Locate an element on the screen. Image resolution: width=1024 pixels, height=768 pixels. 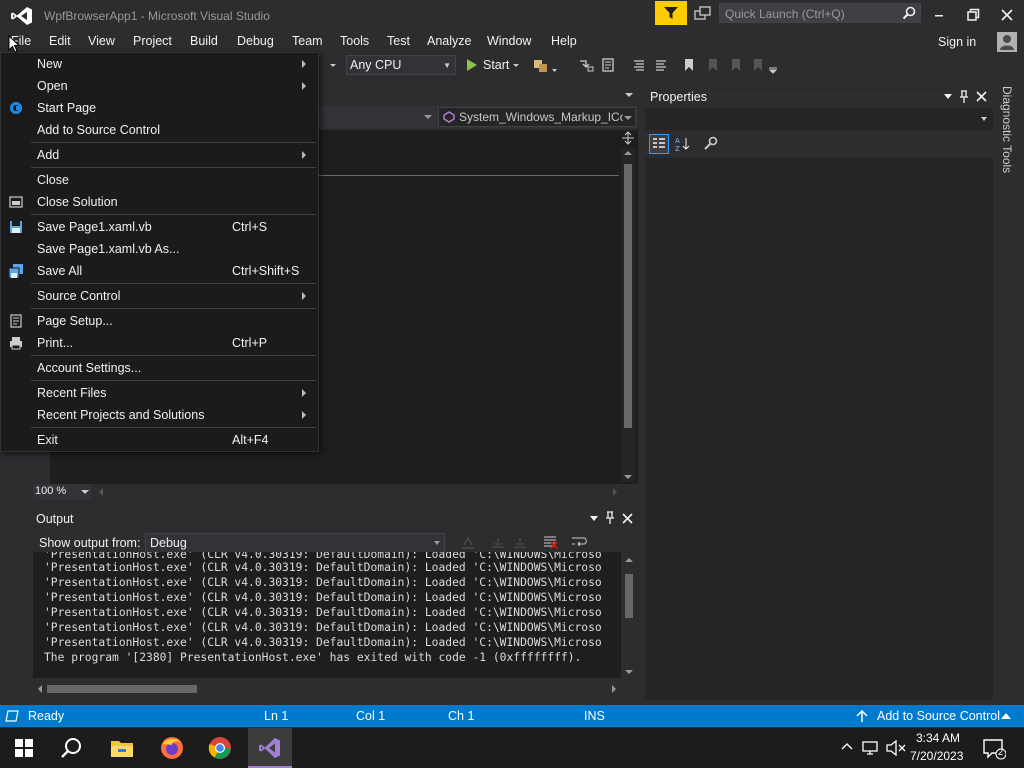
categorized-button is located at coordinates (659, 144).